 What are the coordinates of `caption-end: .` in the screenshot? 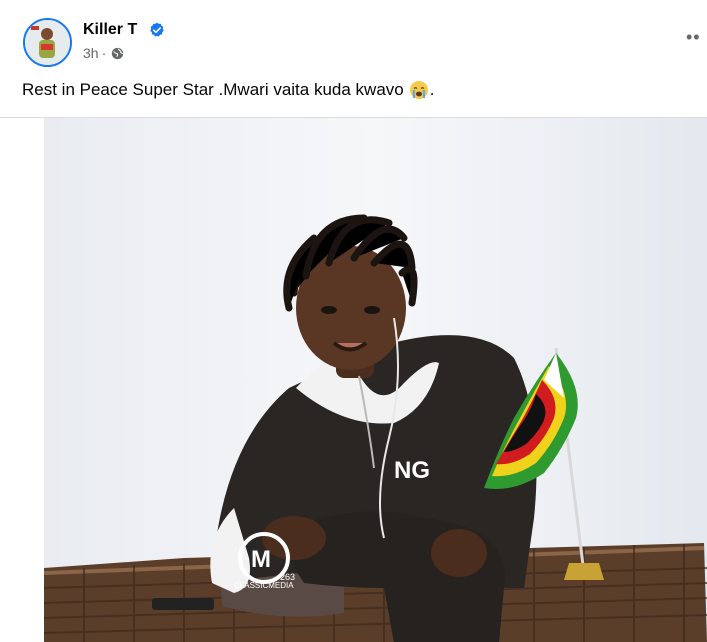 It's located at (432, 89).